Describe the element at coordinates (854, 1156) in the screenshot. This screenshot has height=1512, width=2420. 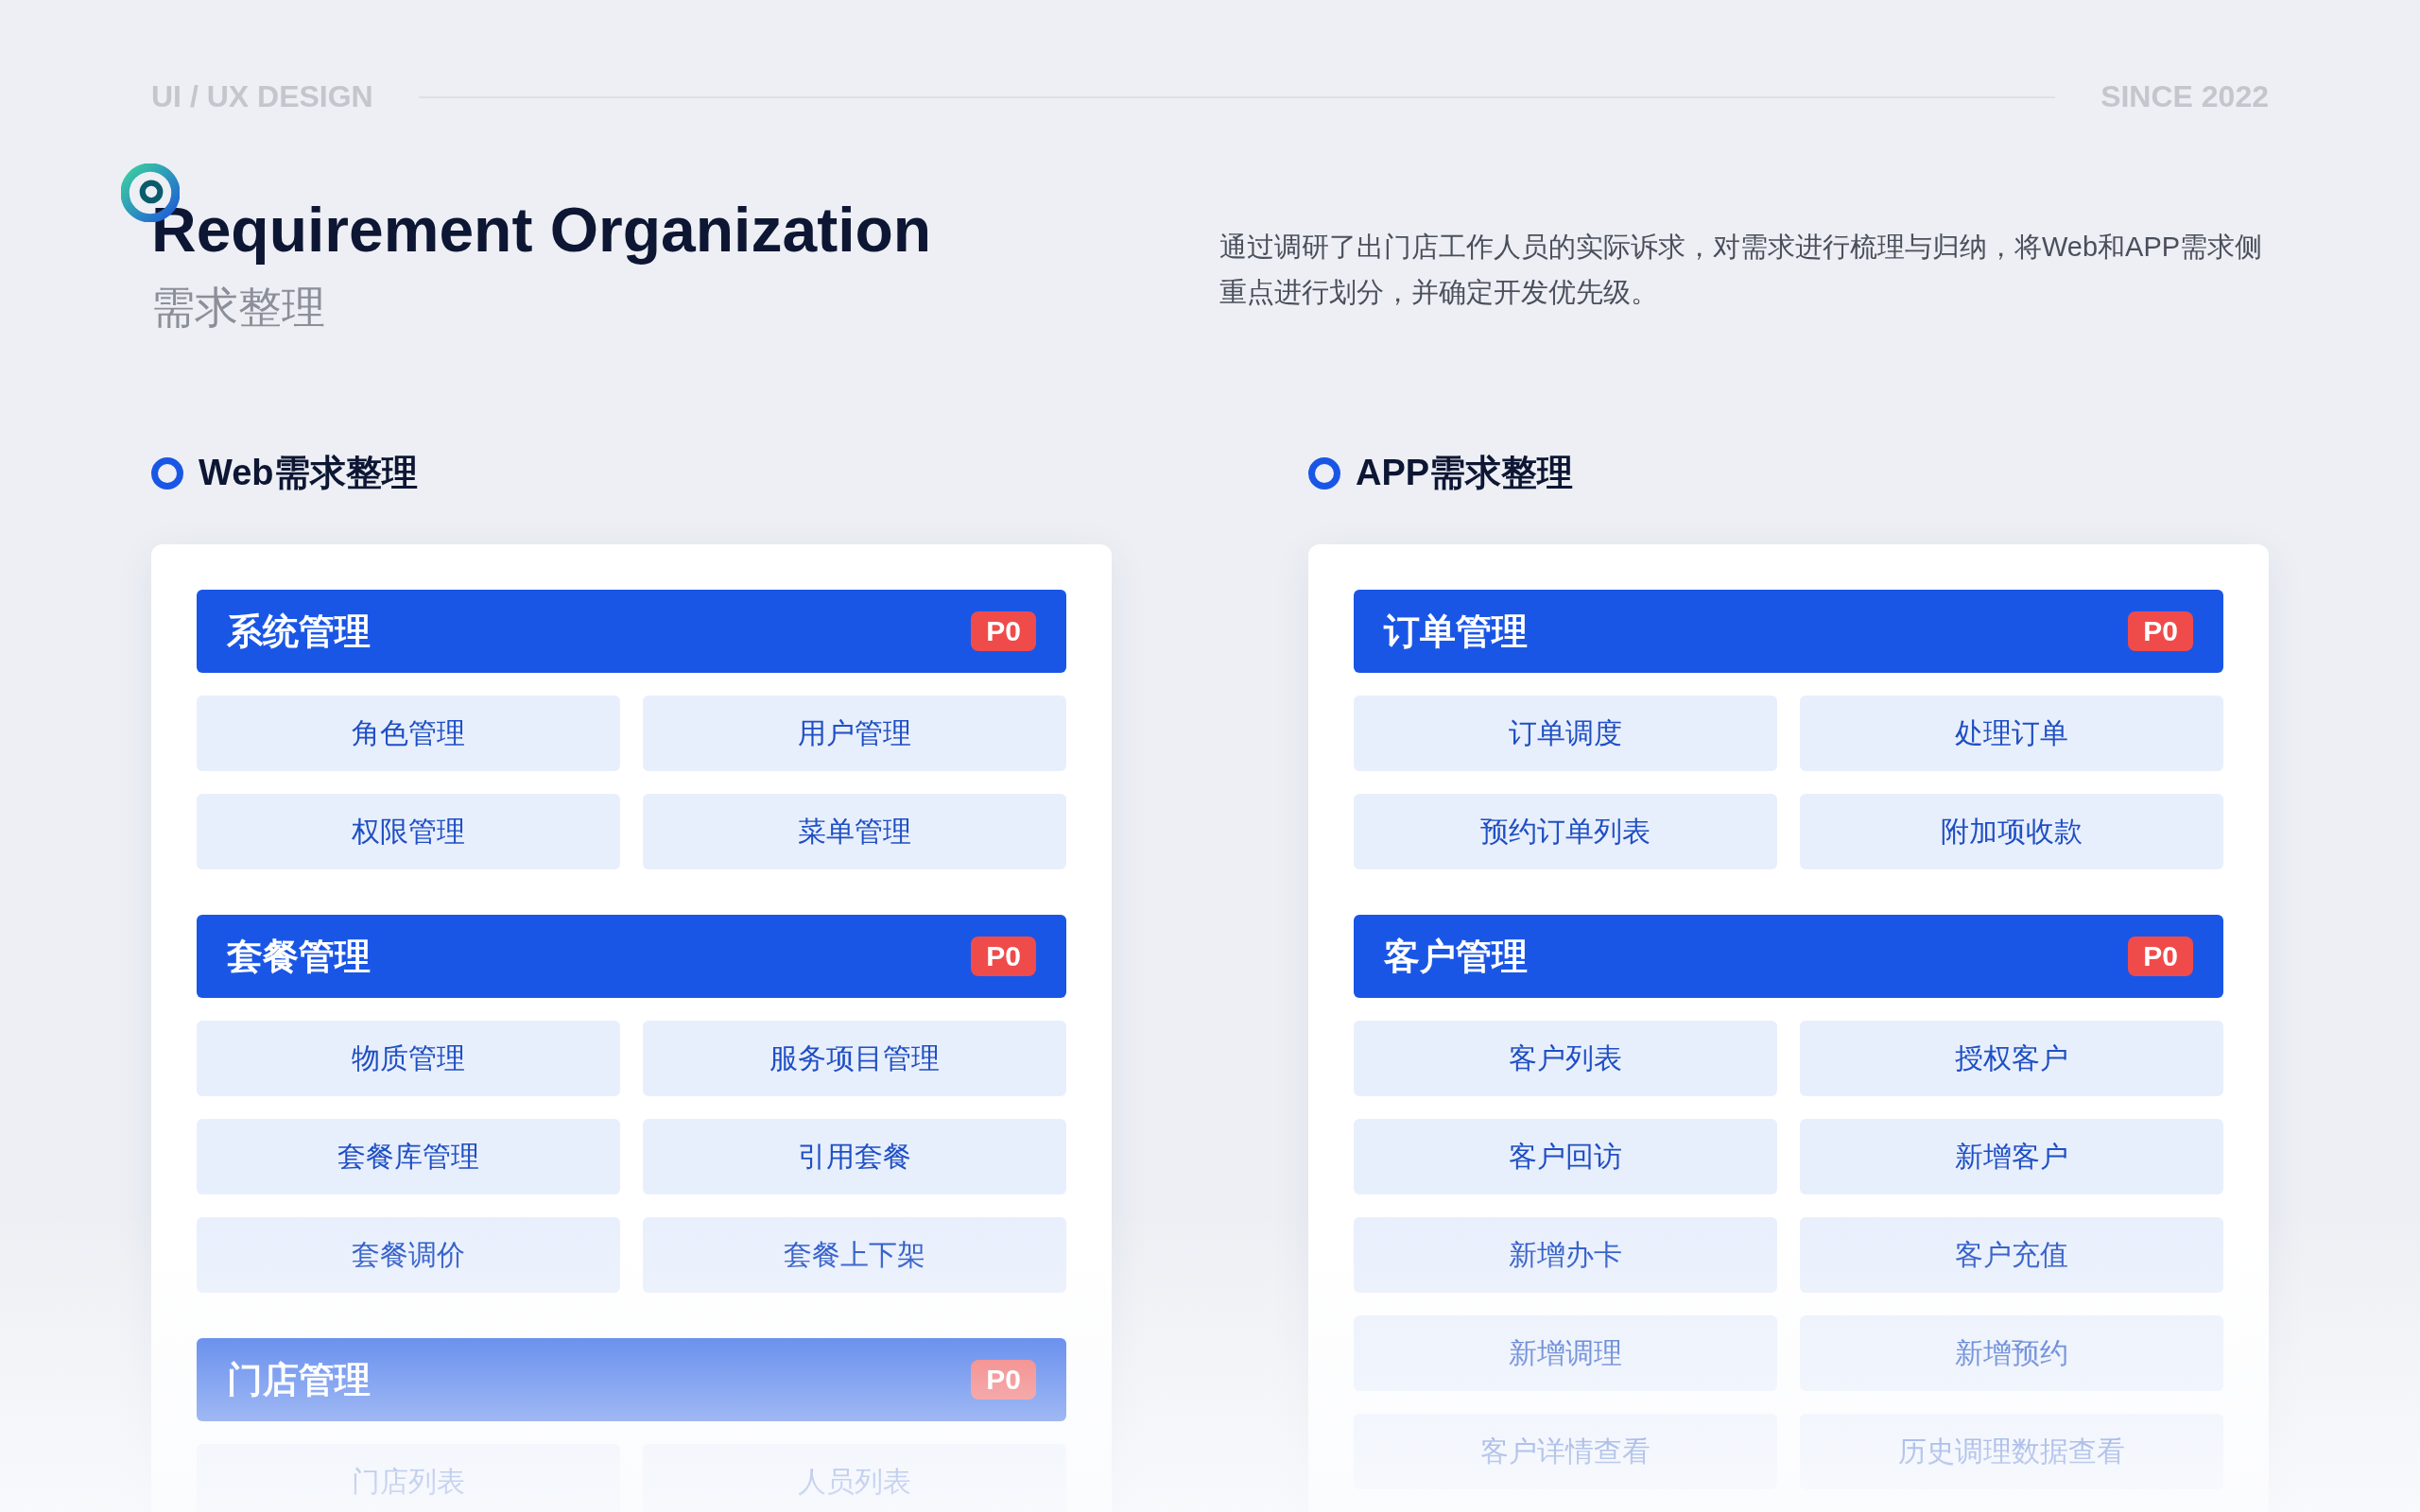
I see `feature-item: 引用套餐` at that location.